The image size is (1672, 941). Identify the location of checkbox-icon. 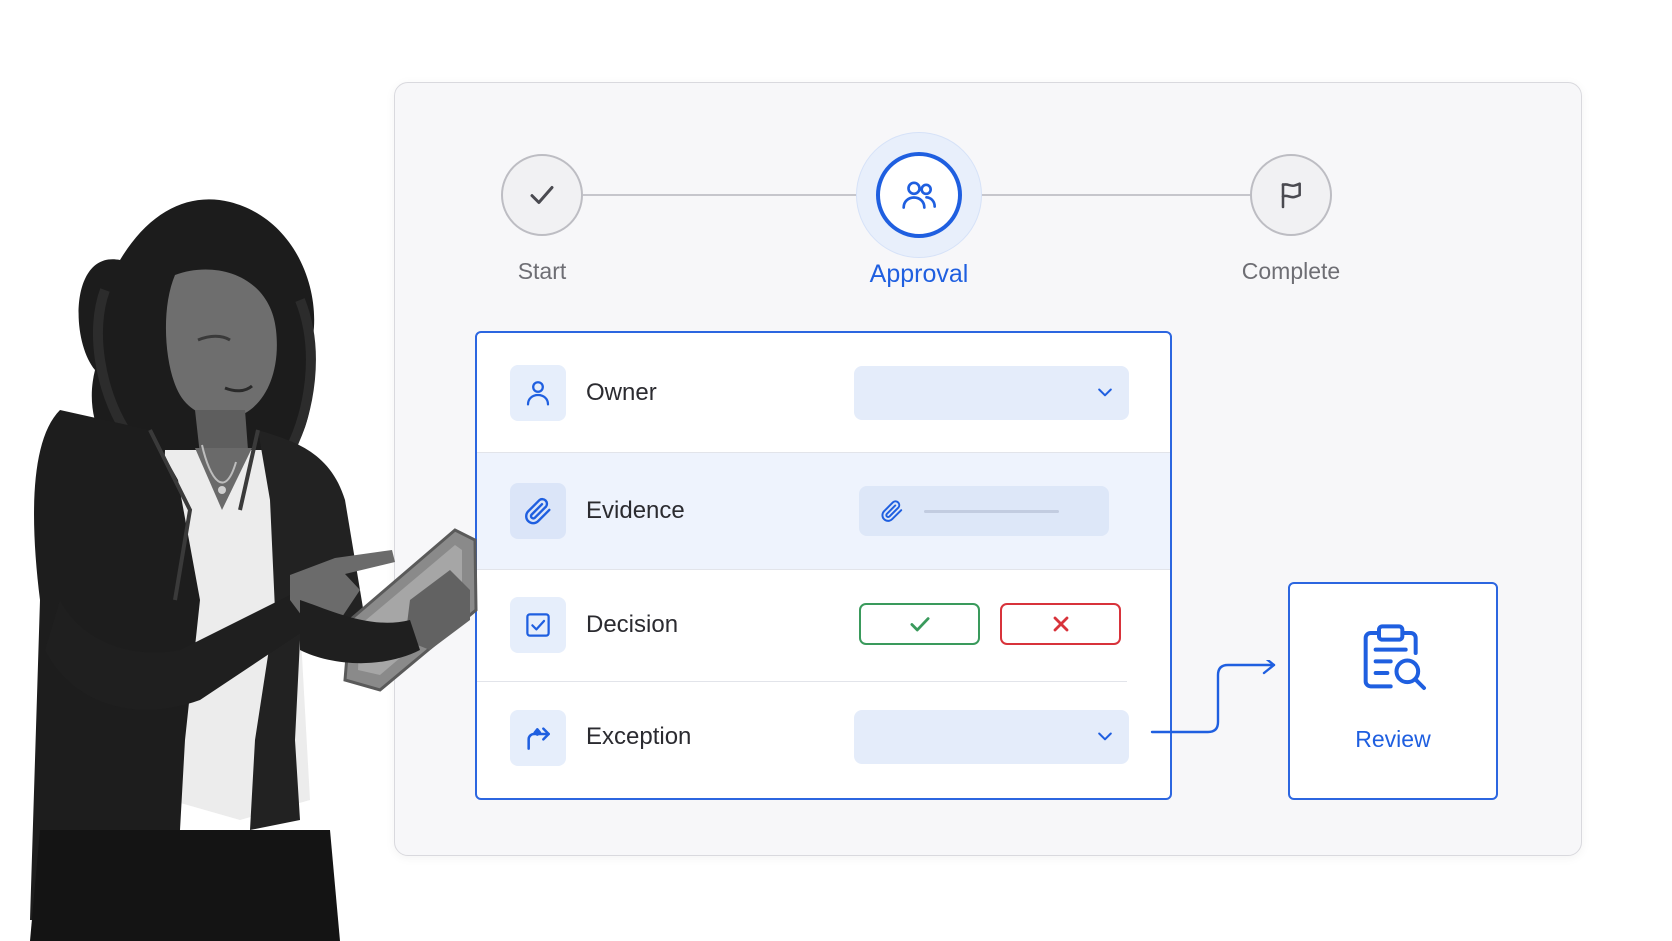
(538, 625).